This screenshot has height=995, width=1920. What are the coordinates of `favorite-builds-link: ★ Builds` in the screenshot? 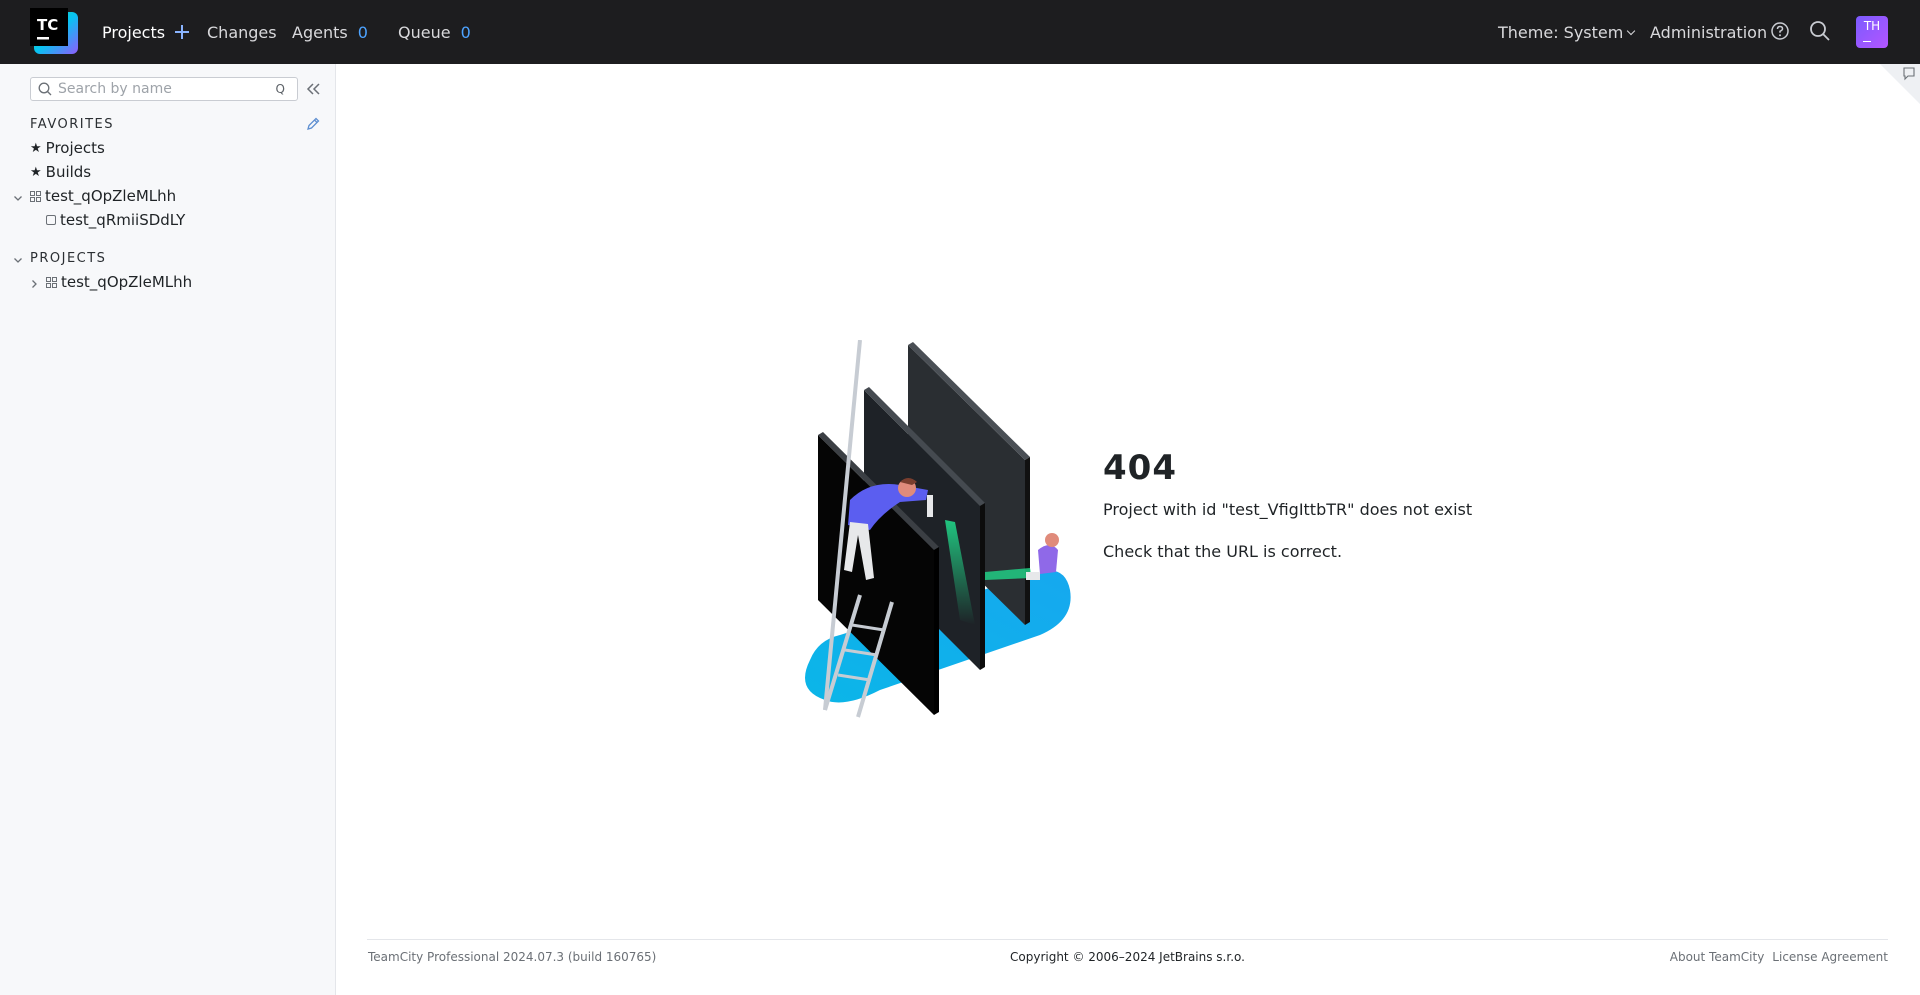 It's located at (60, 172).